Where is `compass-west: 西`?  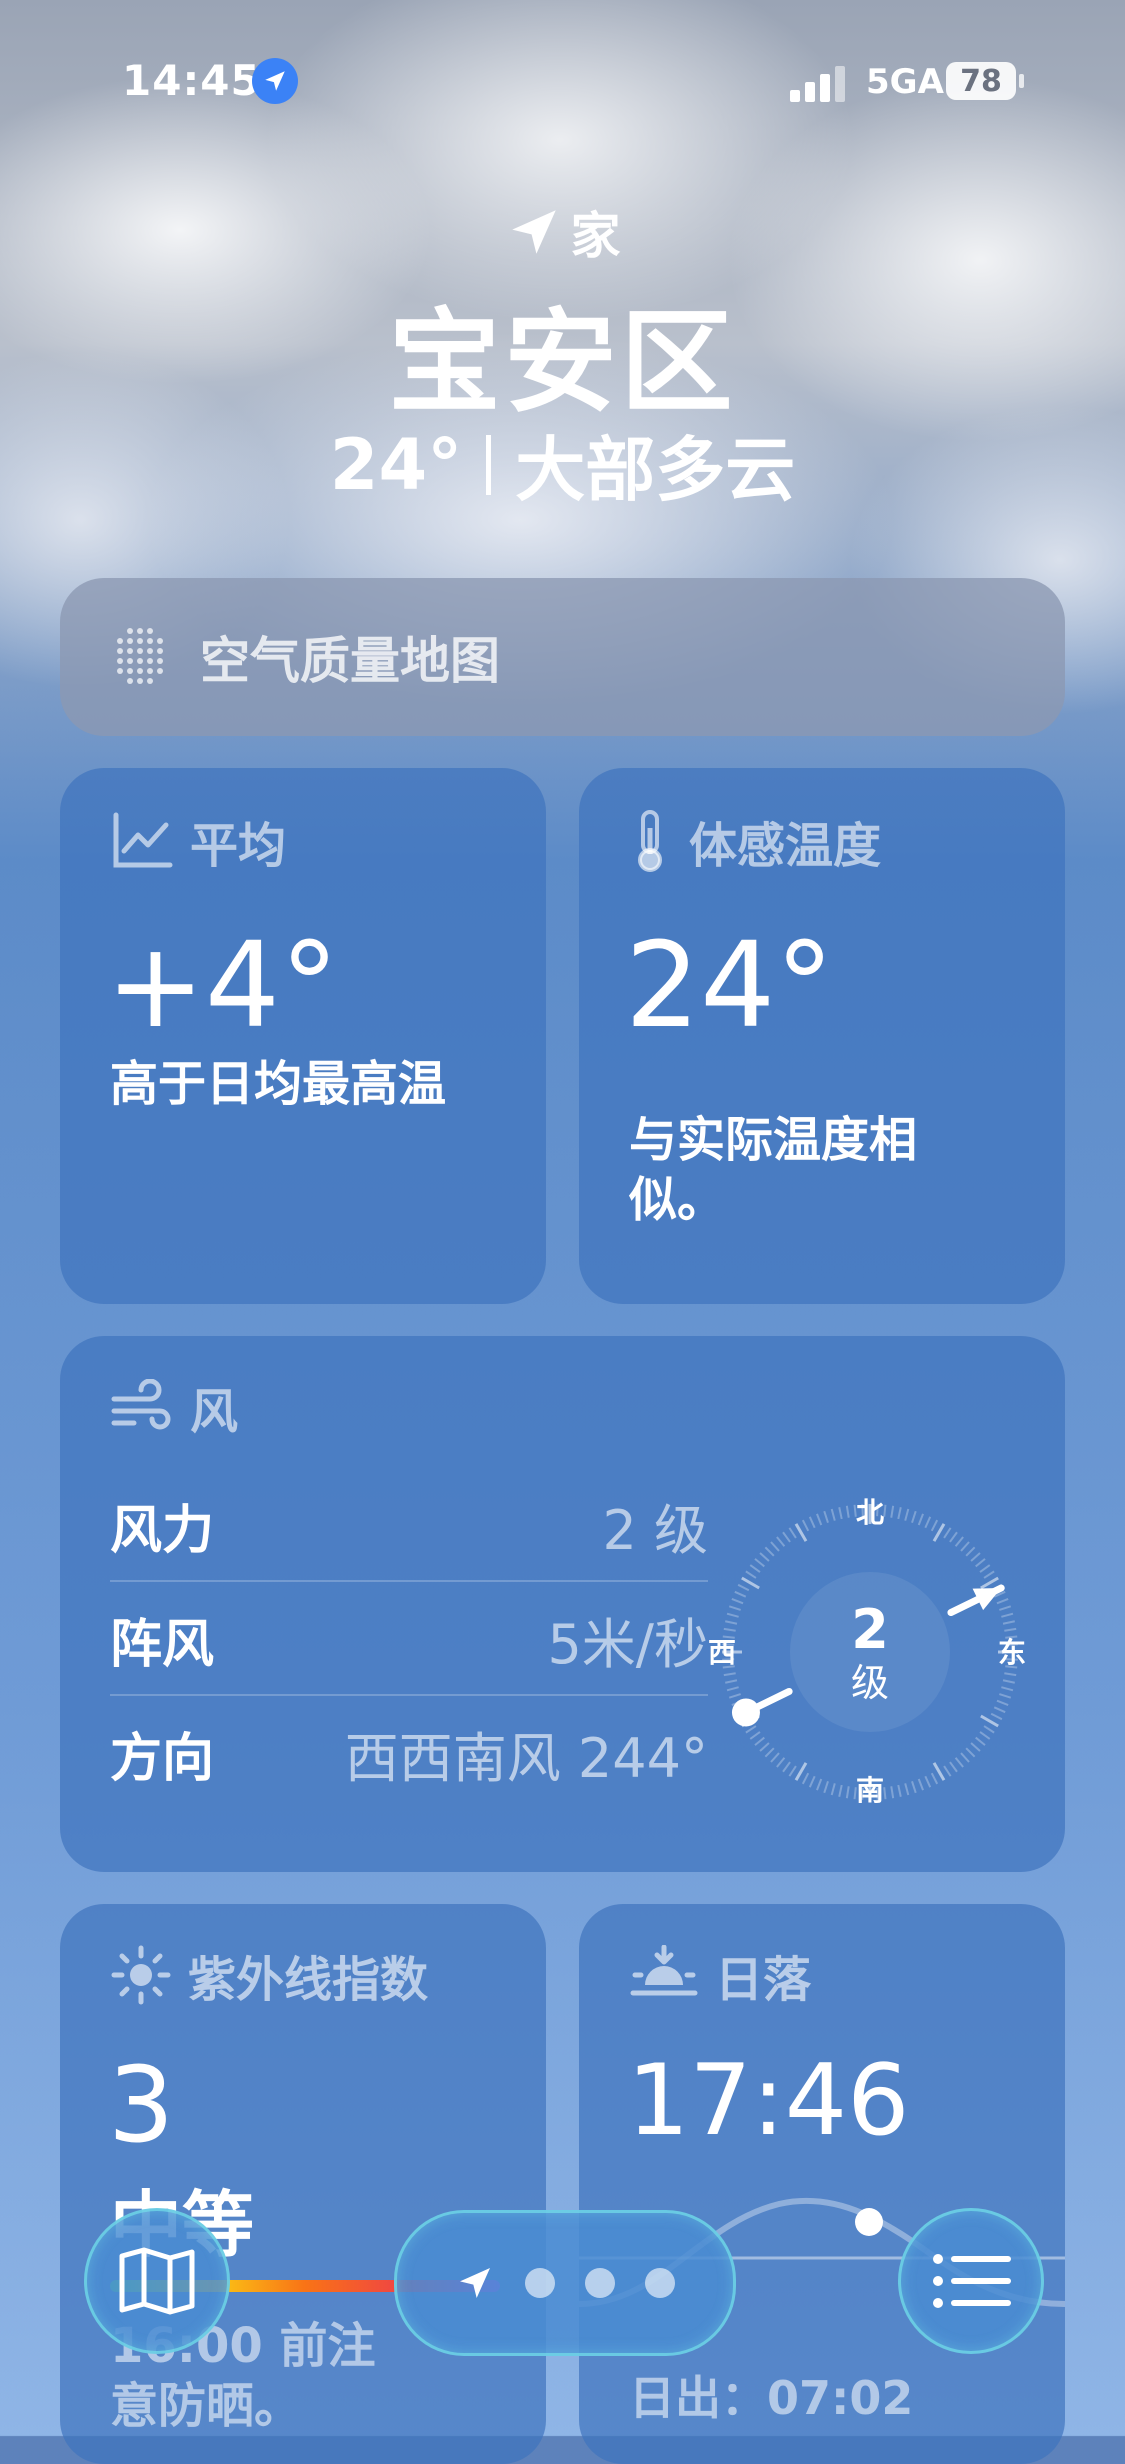 compass-west: 西 is located at coordinates (722, 1652).